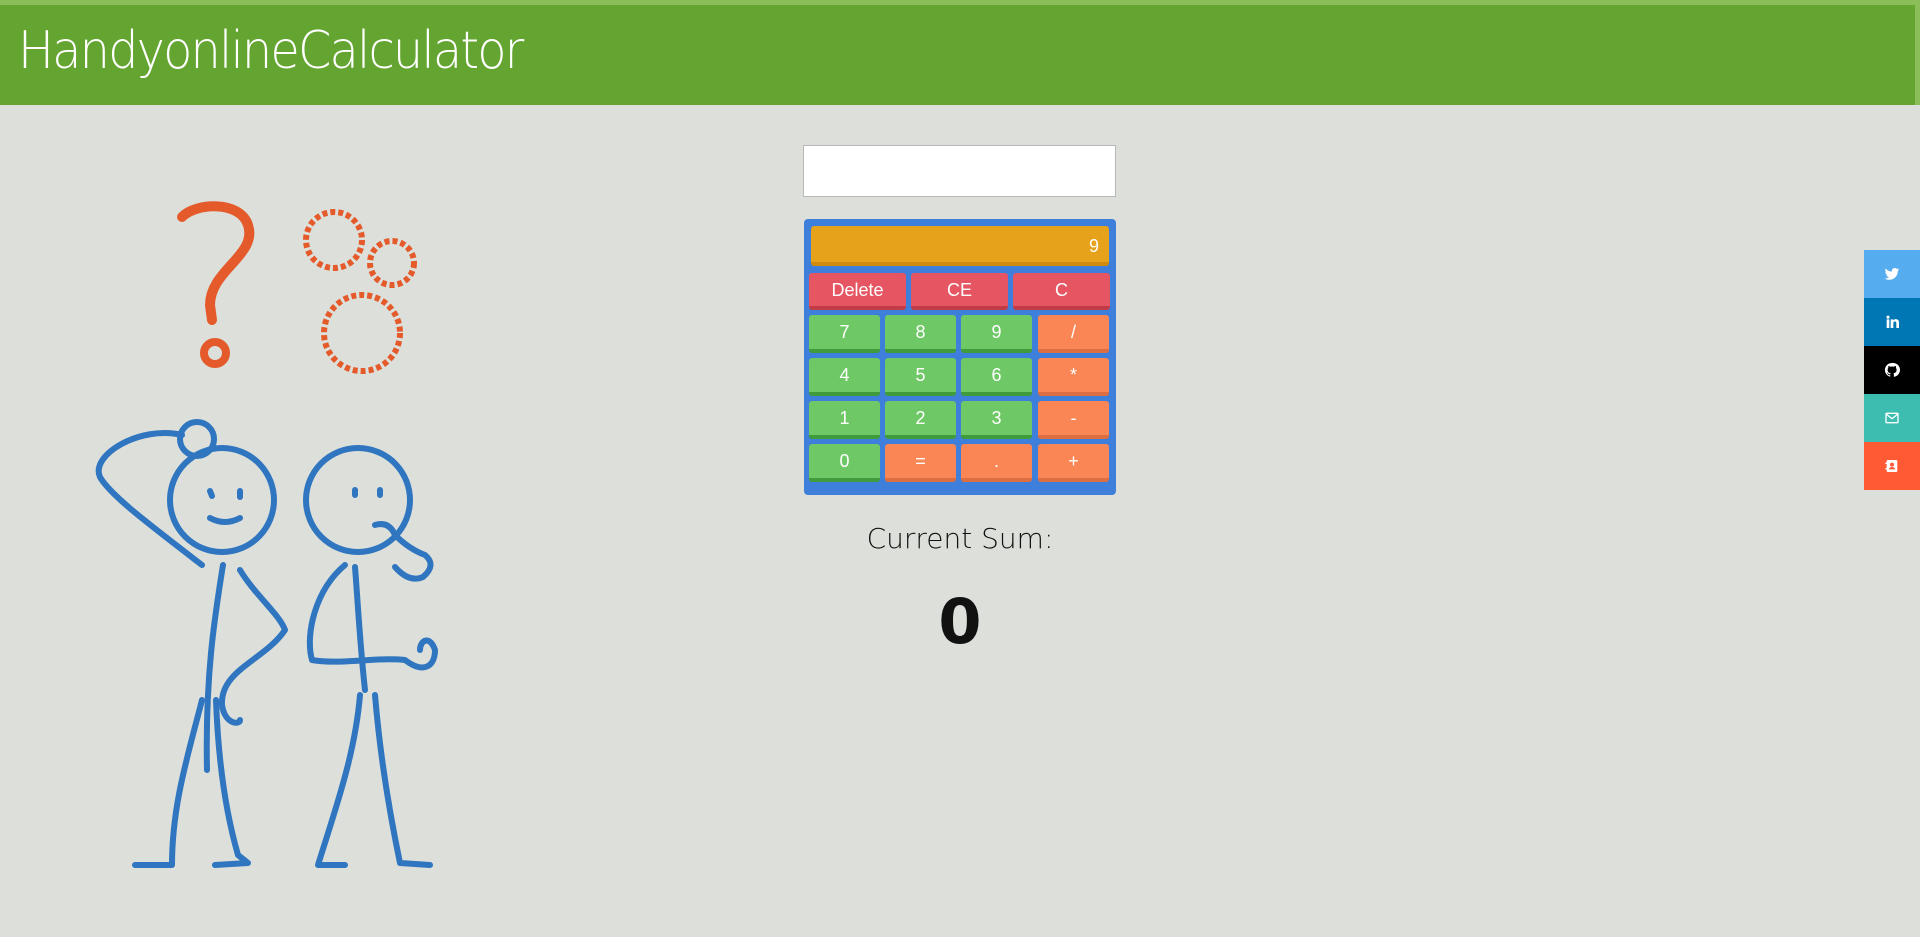 Image resolution: width=1920 pixels, height=937 pixels. Describe the element at coordinates (191, 643) in the screenshot. I see `person-left-figure` at that location.